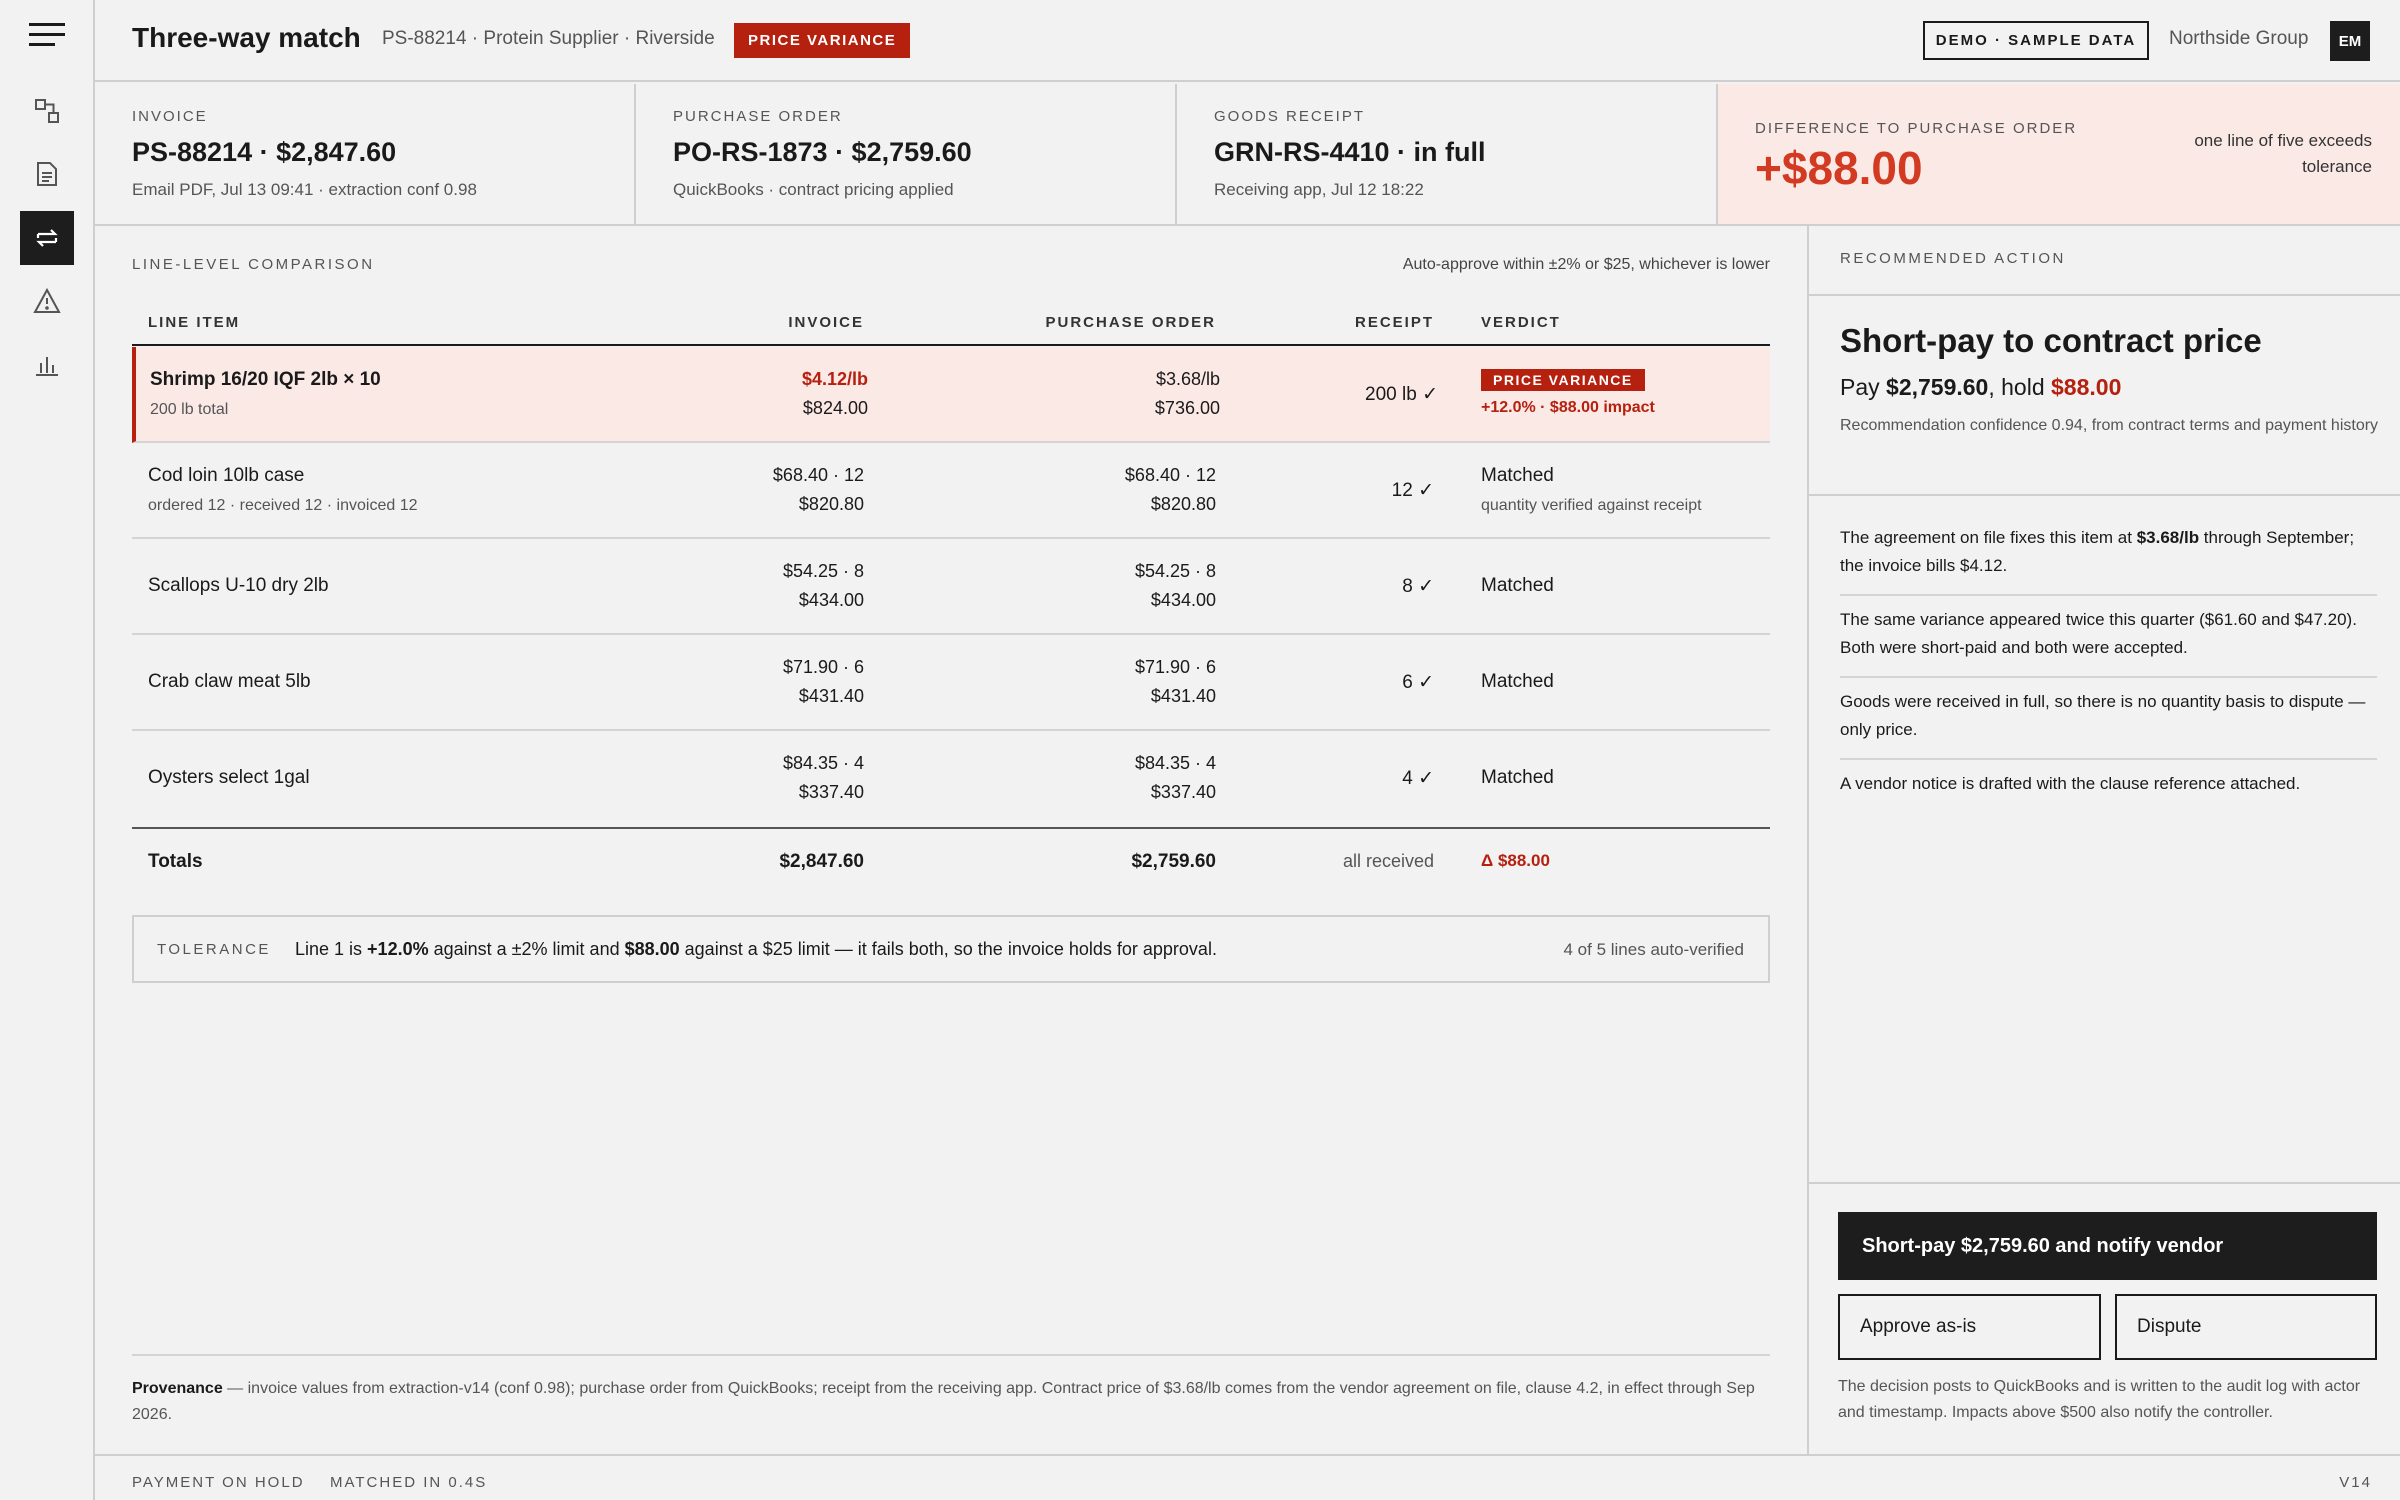 Image resolution: width=2400 pixels, height=1500 pixels. I want to click on totals-po: $2,759.60, so click(1173, 861).